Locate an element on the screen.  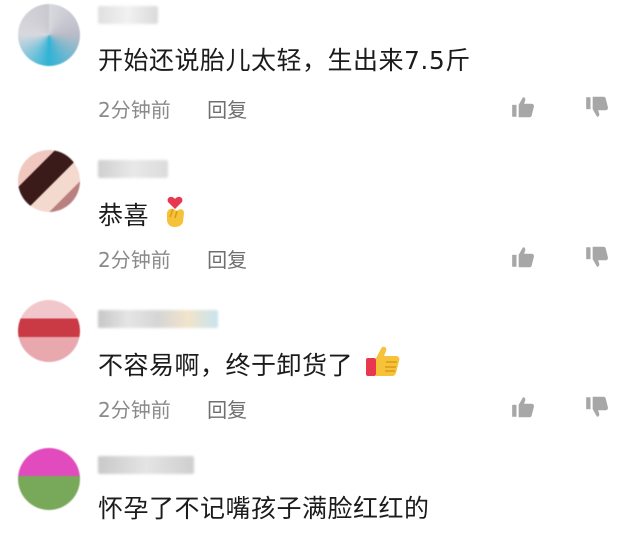
comment-text: 恭喜 is located at coordinates (143, 214).